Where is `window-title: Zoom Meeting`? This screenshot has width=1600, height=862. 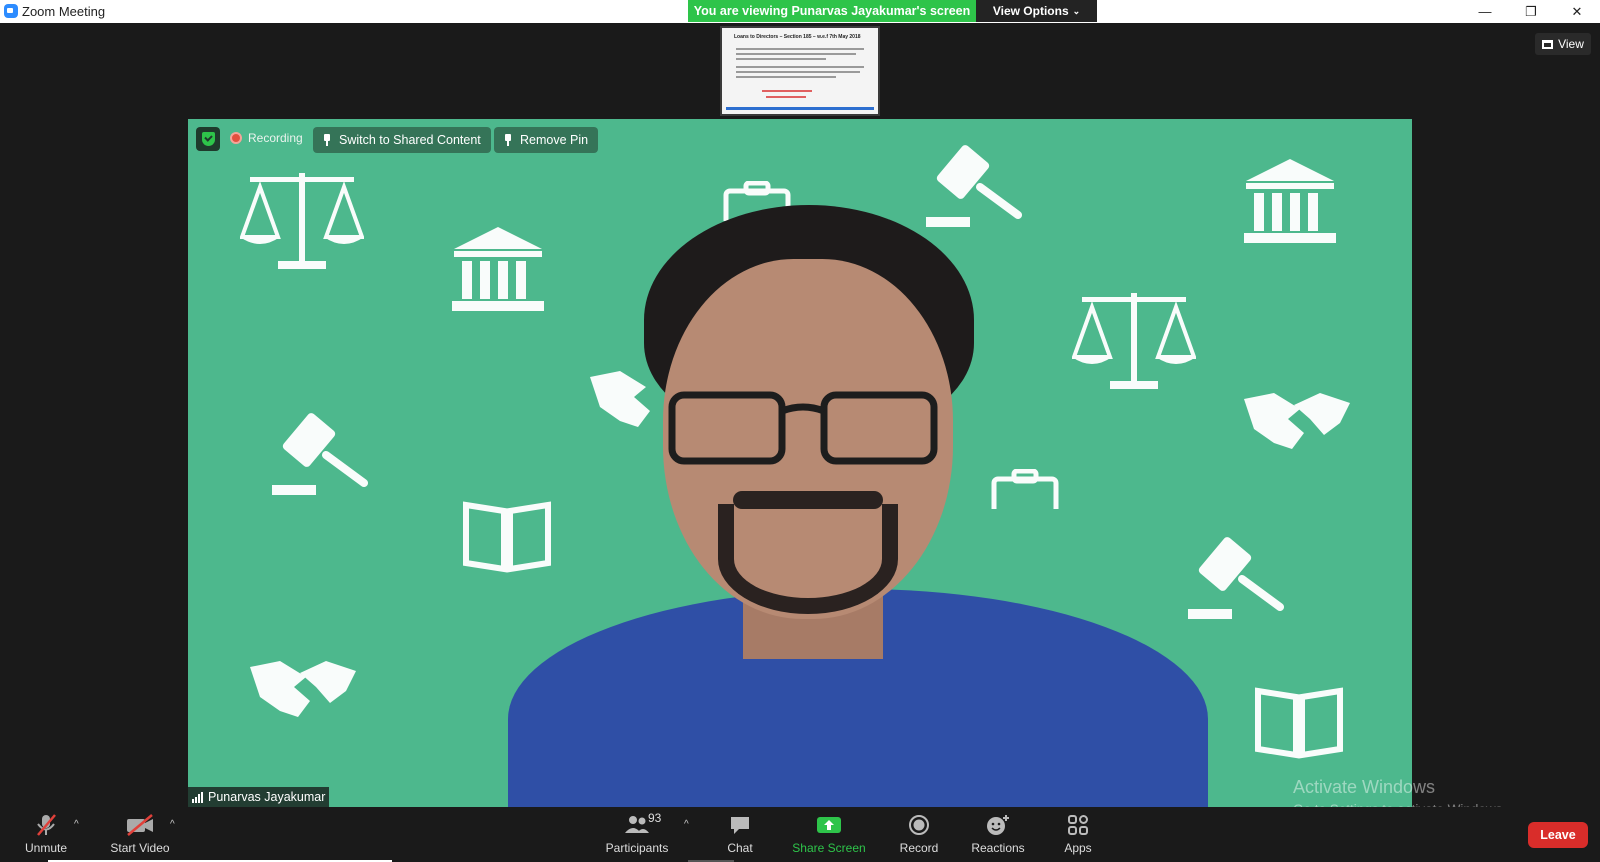
window-title: Zoom Meeting is located at coordinates (64, 11).